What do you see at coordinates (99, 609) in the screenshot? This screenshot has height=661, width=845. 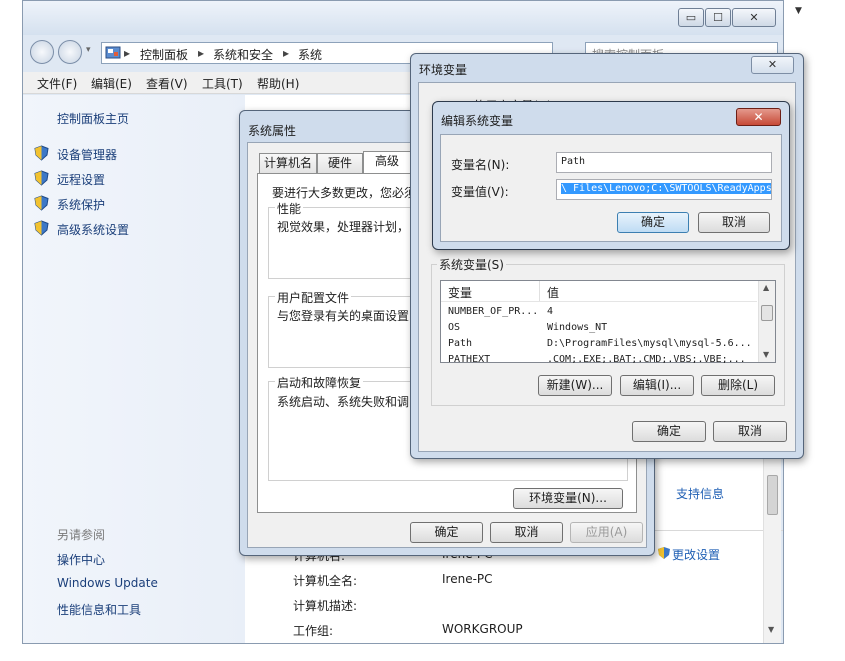 I see `see-also-performance: 性能信息和工具` at bounding box center [99, 609].